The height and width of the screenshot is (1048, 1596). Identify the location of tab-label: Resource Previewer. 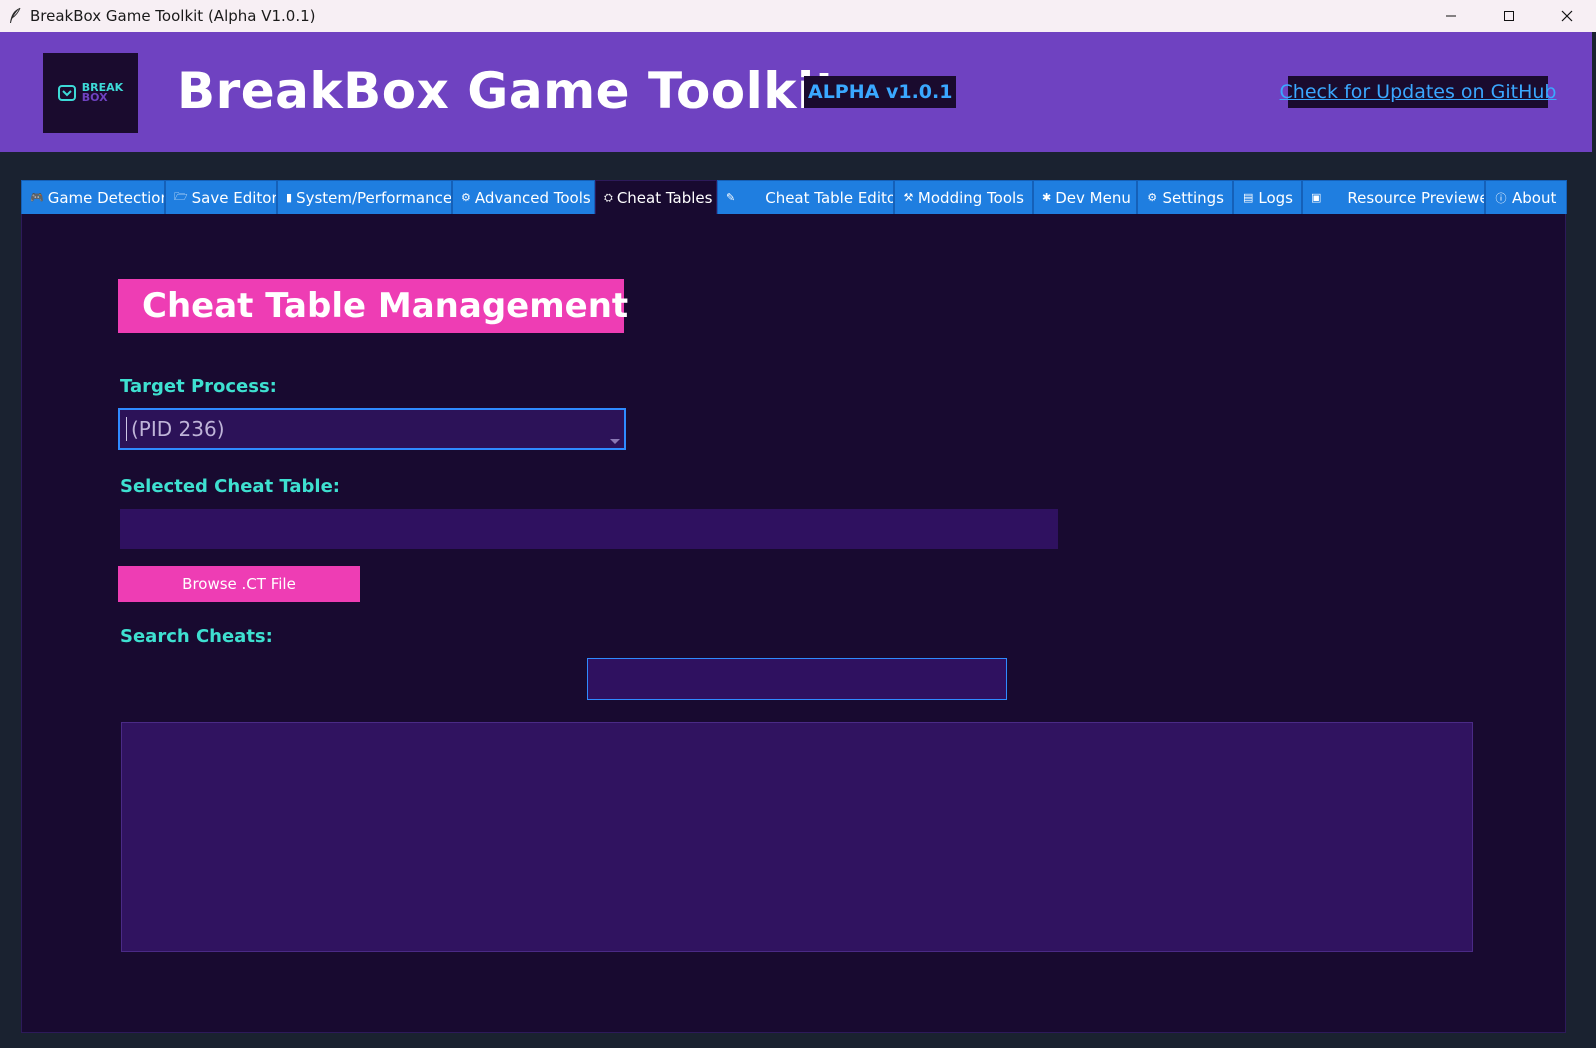
(1416, 197).